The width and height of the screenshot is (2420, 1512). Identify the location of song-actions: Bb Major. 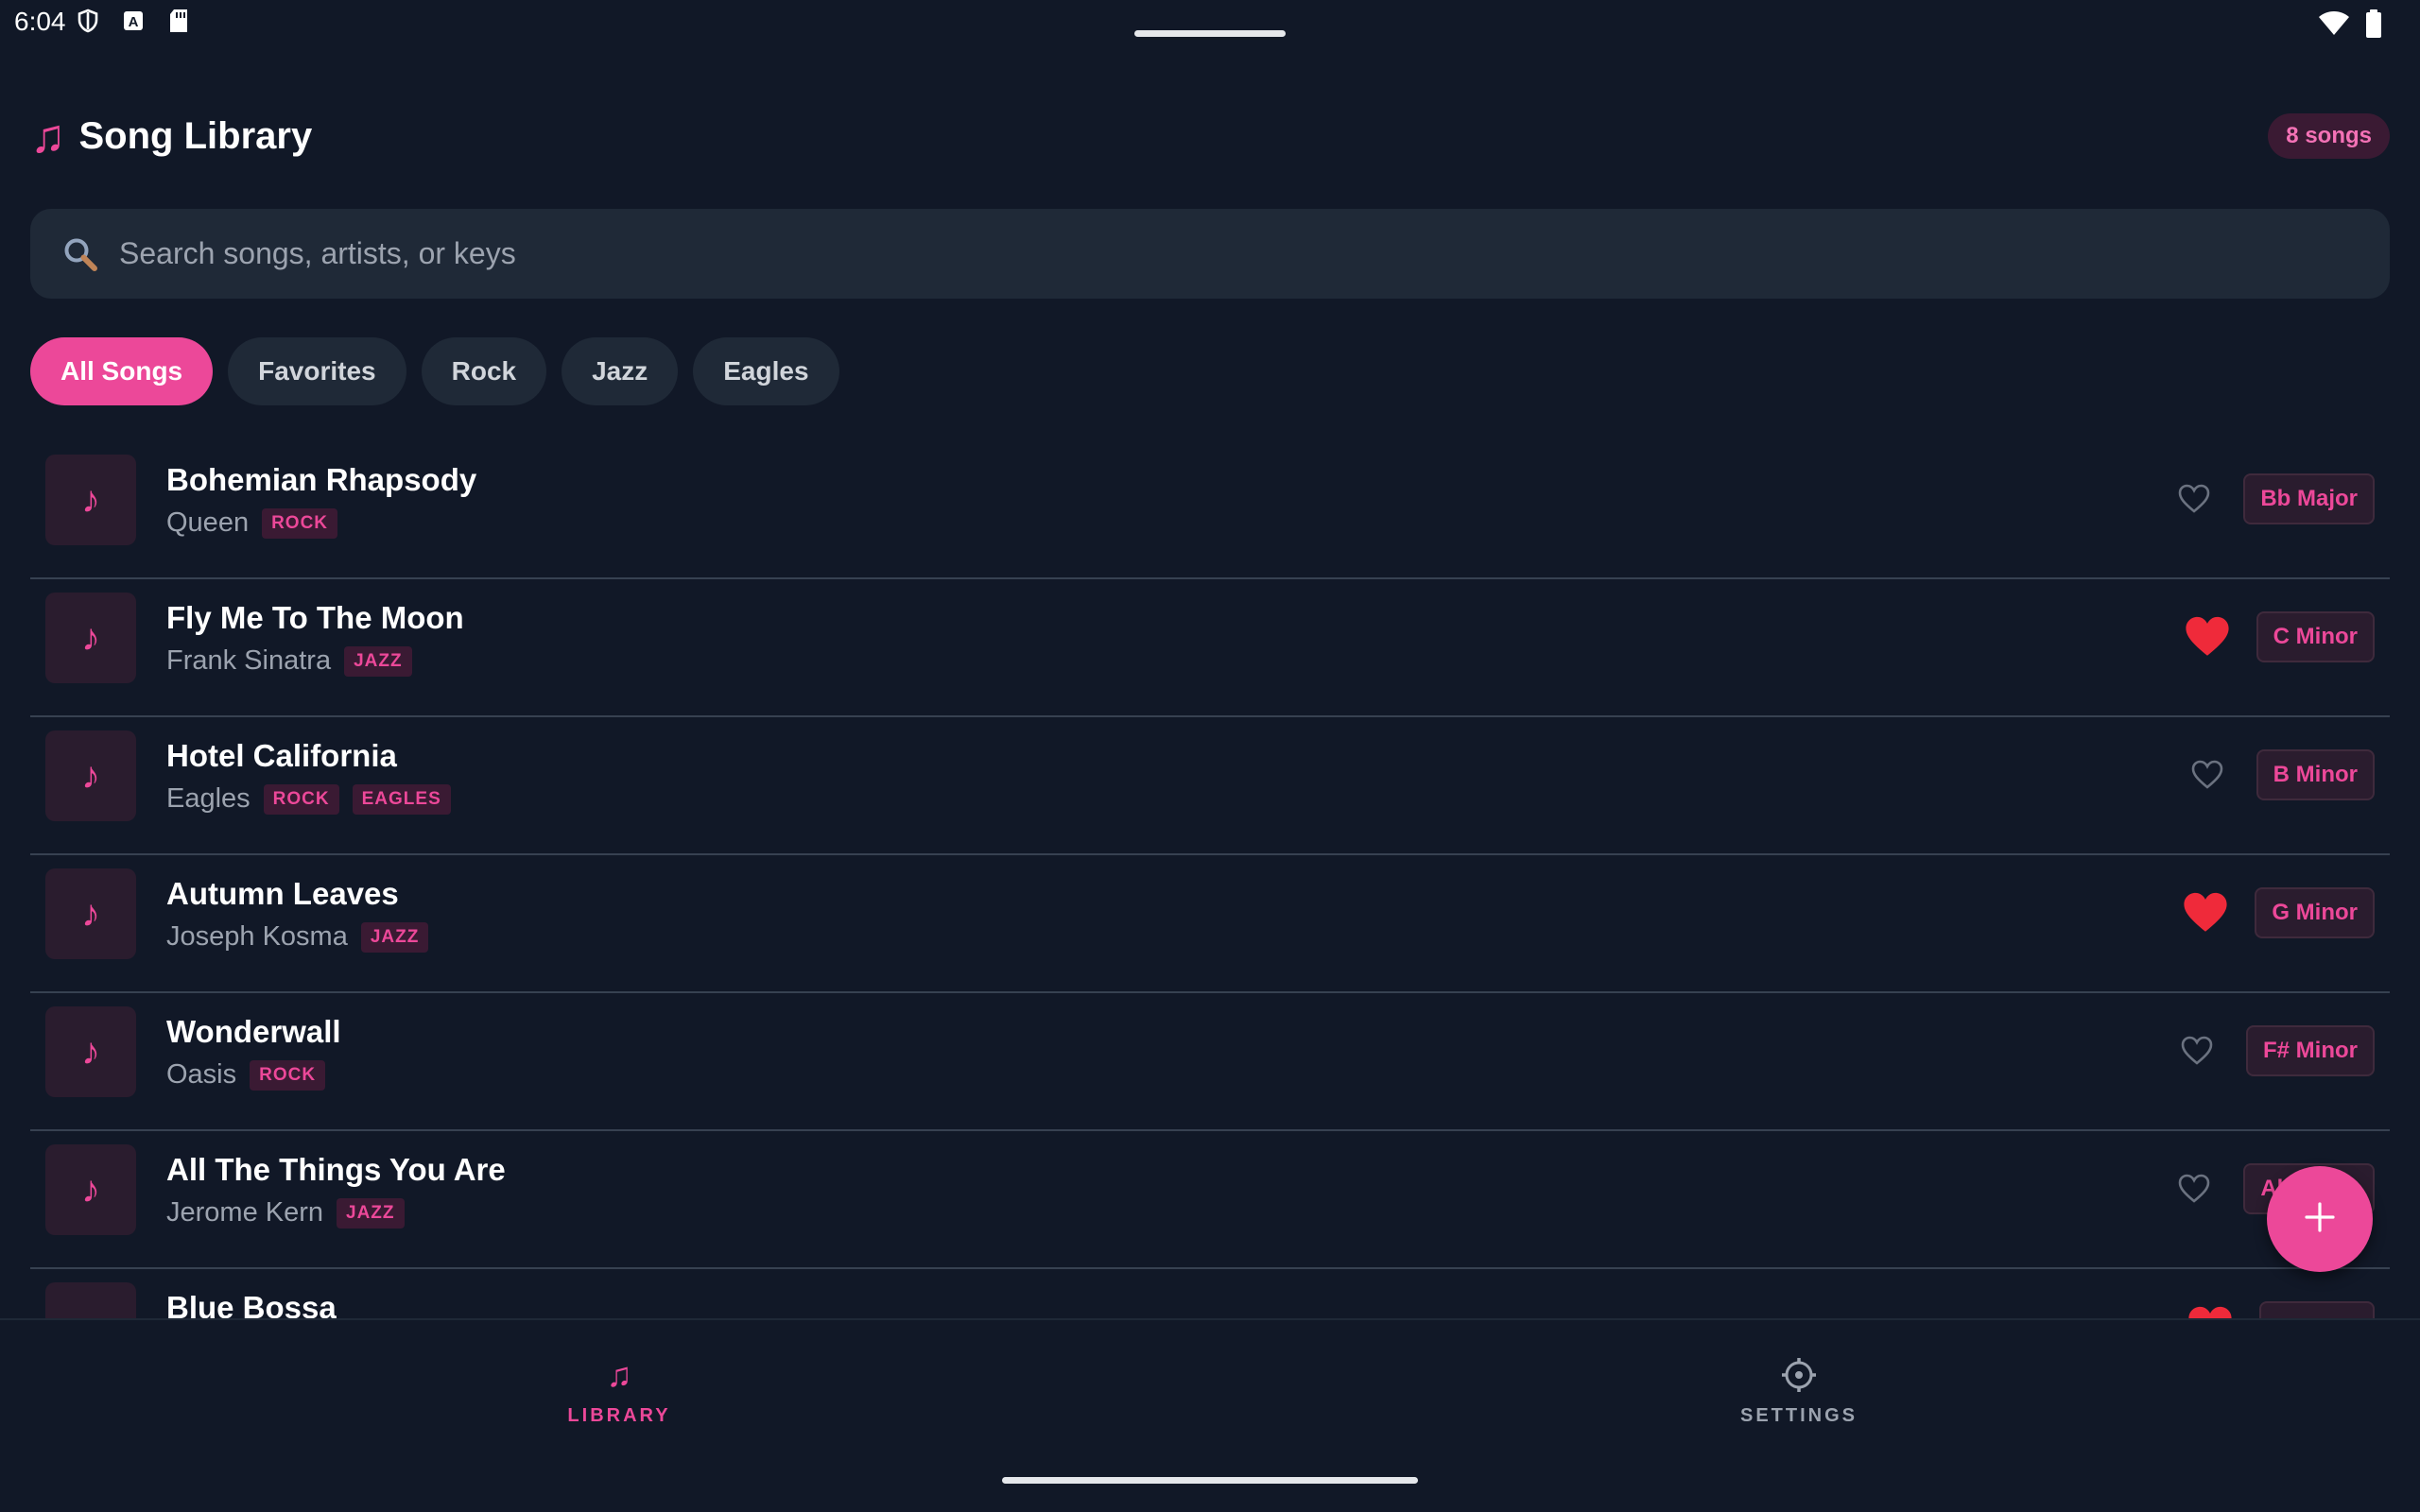
(2273, 498).